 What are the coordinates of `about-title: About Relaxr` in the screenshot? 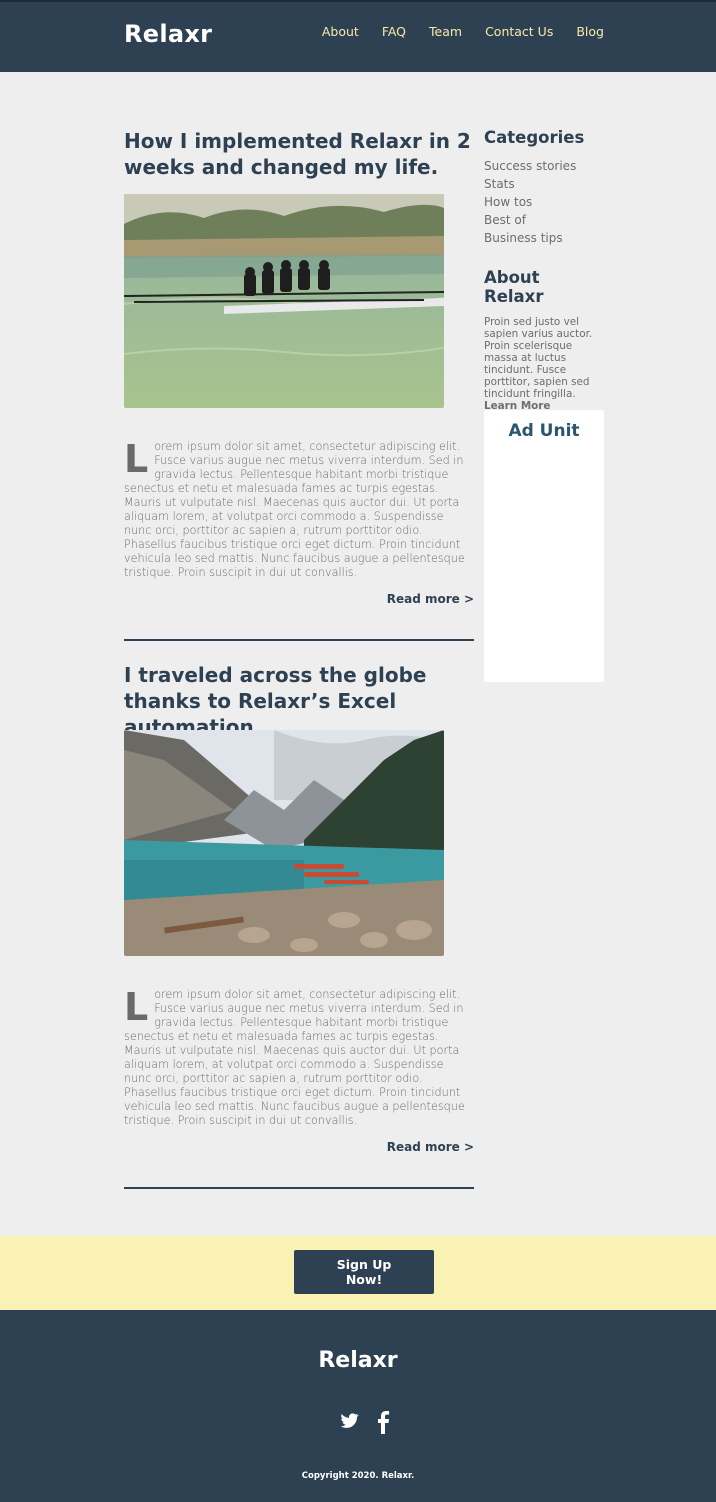 It's located at (514, 287).